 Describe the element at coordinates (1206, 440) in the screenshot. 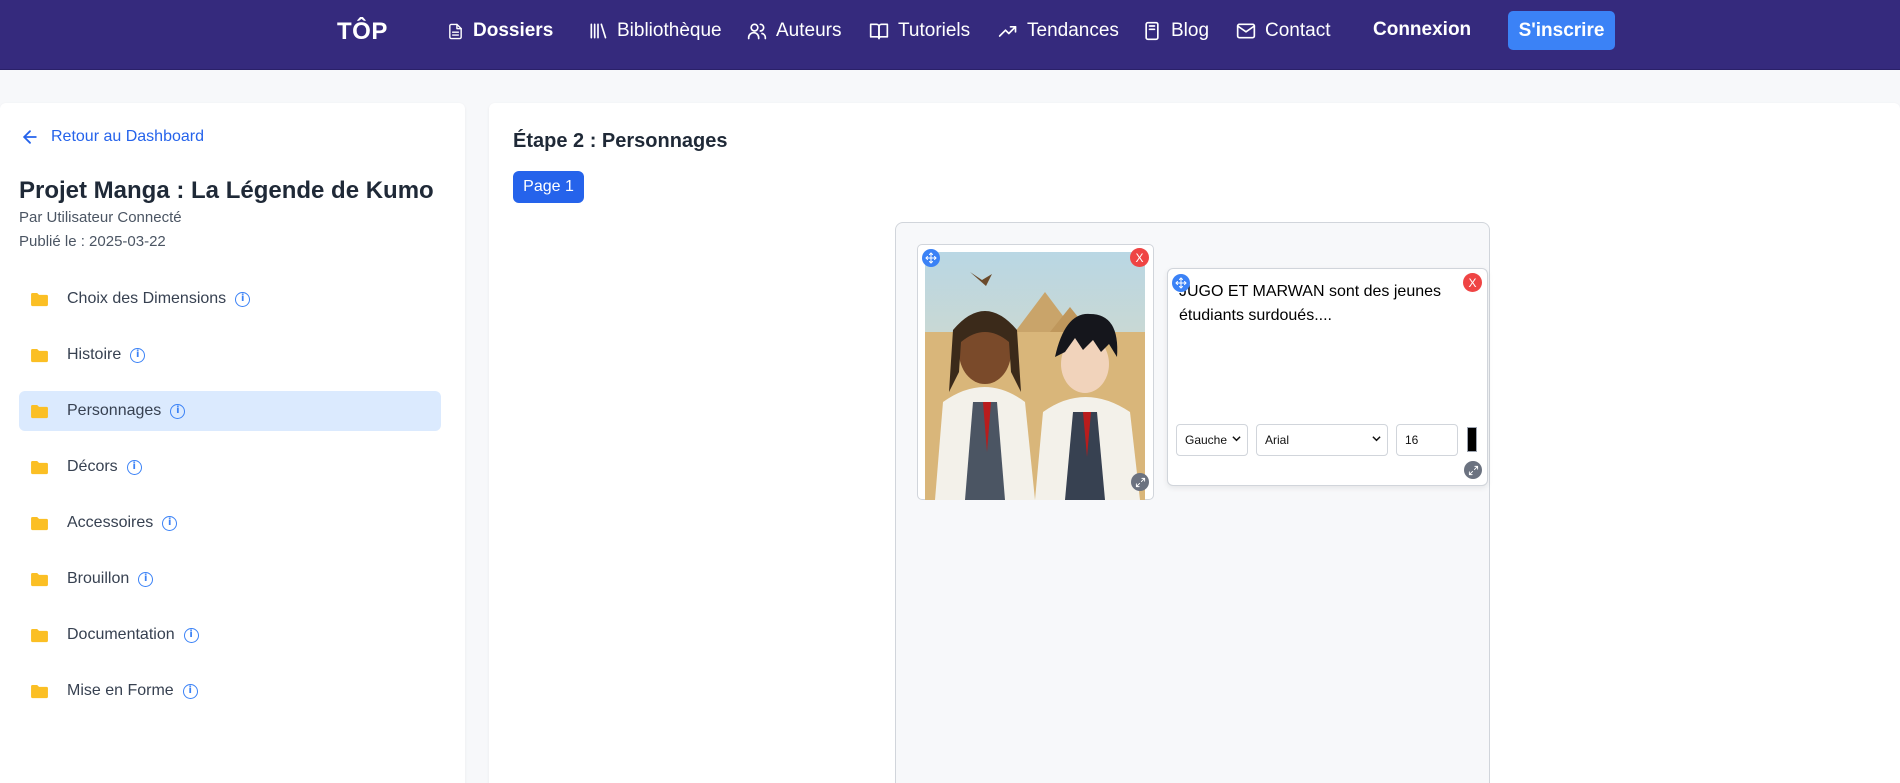

I see `text-align-value: Gauche` at that location.